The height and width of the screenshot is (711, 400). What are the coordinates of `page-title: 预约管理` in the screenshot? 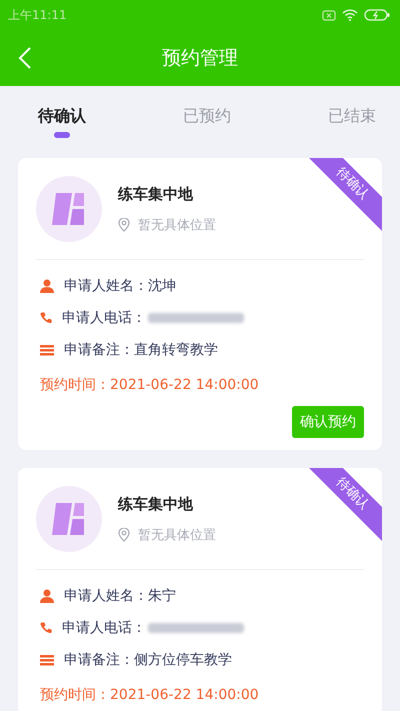 It's located at (200, 58).